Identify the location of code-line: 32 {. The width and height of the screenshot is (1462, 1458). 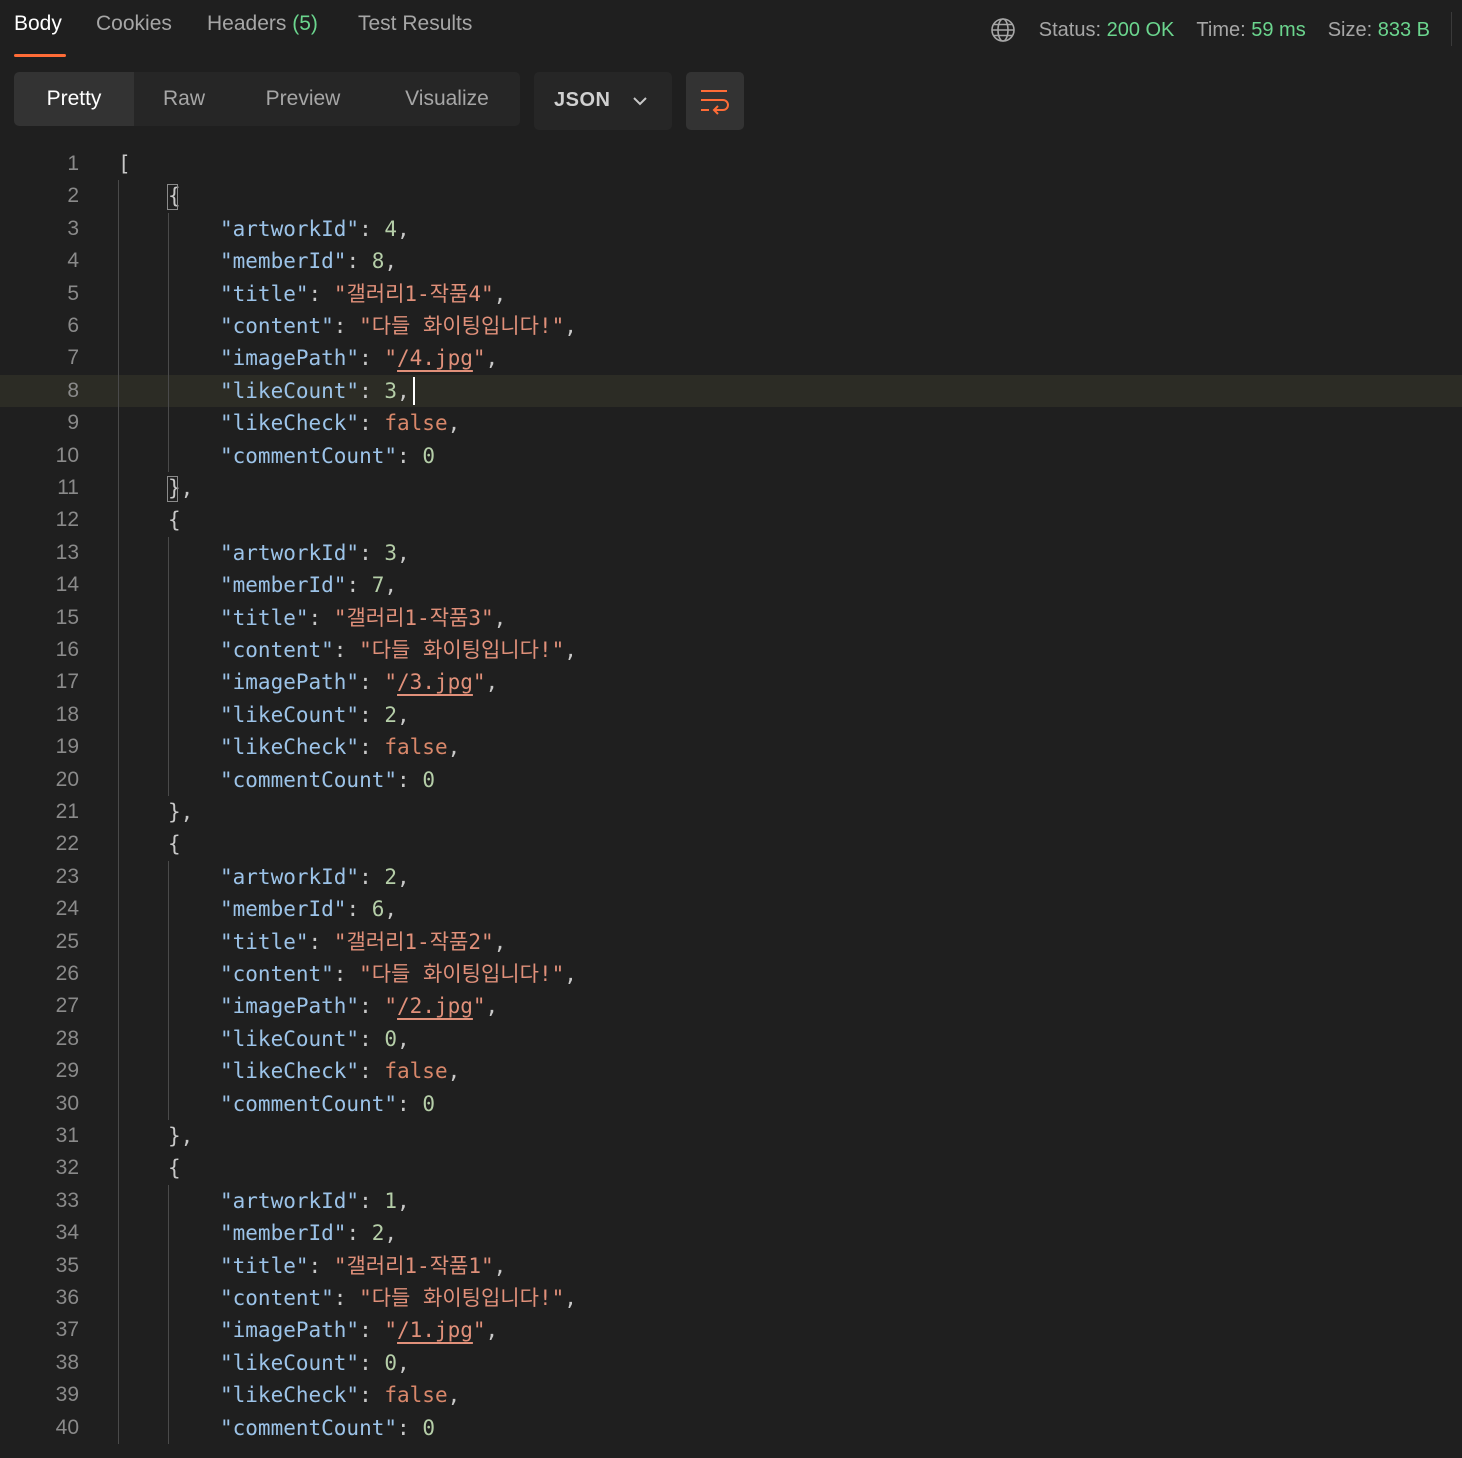
(731, 1168).